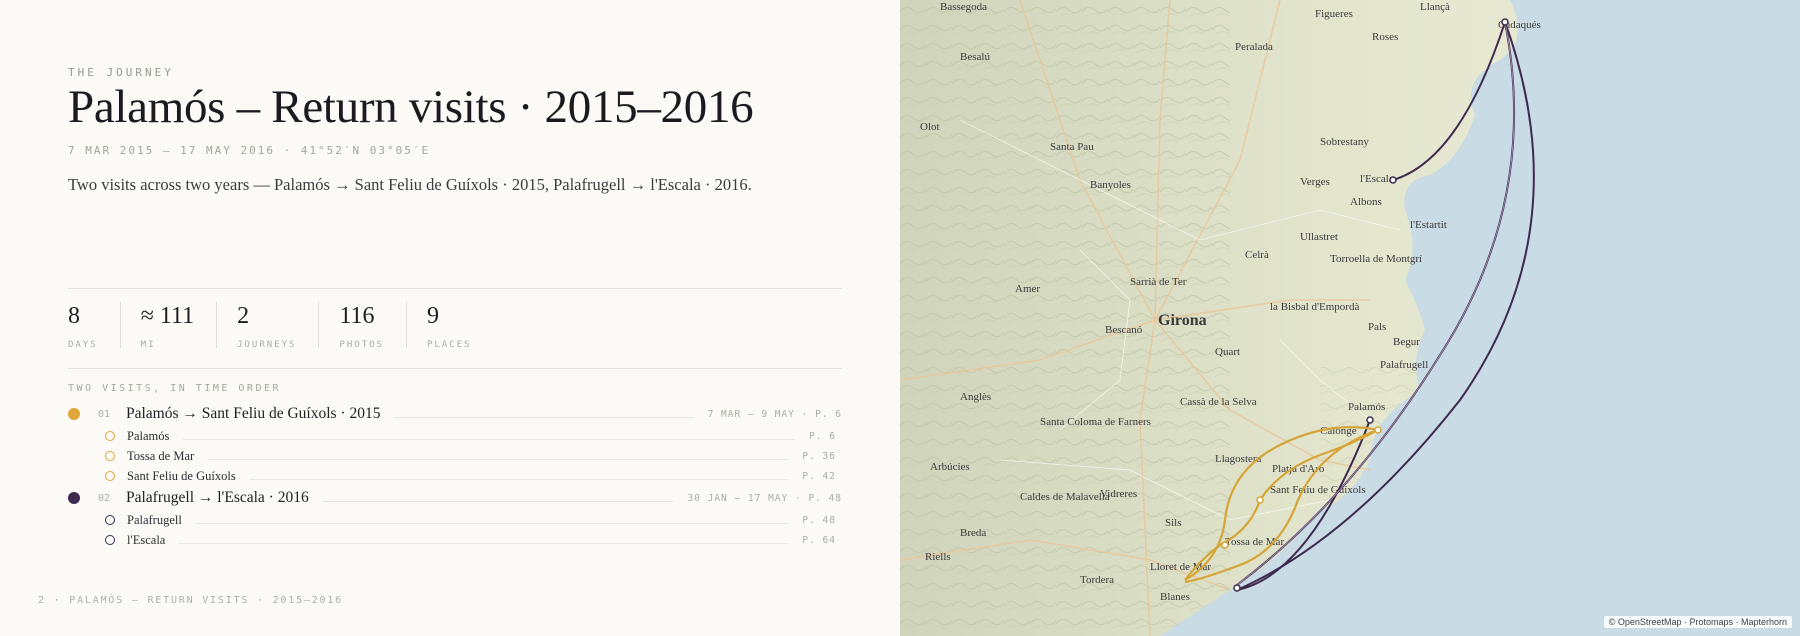  What do you see at coordinates (411, 107) in the screenshot?
I see `page-title: Palamós – Return visits · 2015–2016` at bounding box center [411, 107].